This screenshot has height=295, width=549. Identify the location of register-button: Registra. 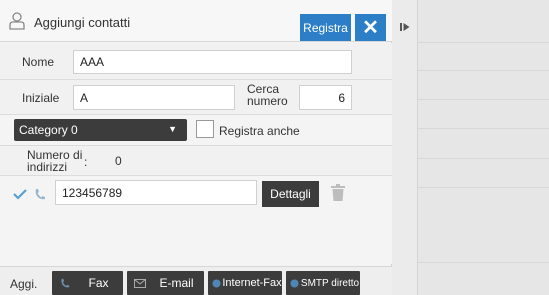
(325, 27).